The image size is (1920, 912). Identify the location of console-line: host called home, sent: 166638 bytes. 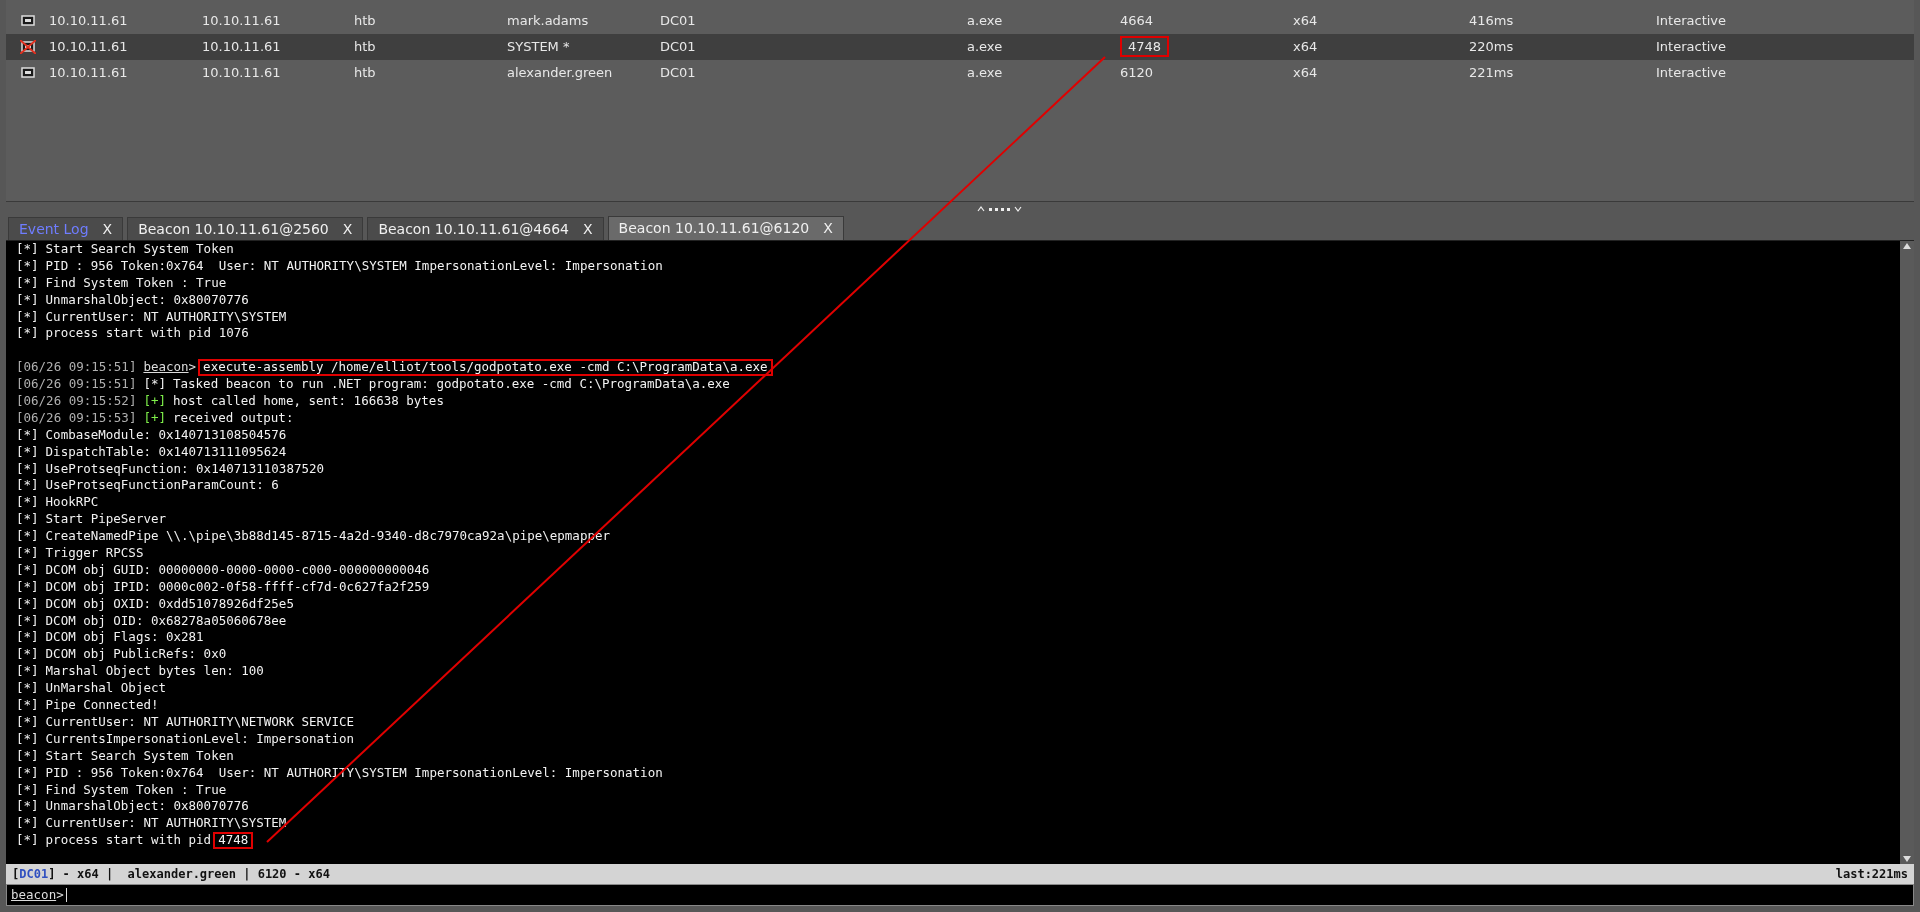
(308, 401).